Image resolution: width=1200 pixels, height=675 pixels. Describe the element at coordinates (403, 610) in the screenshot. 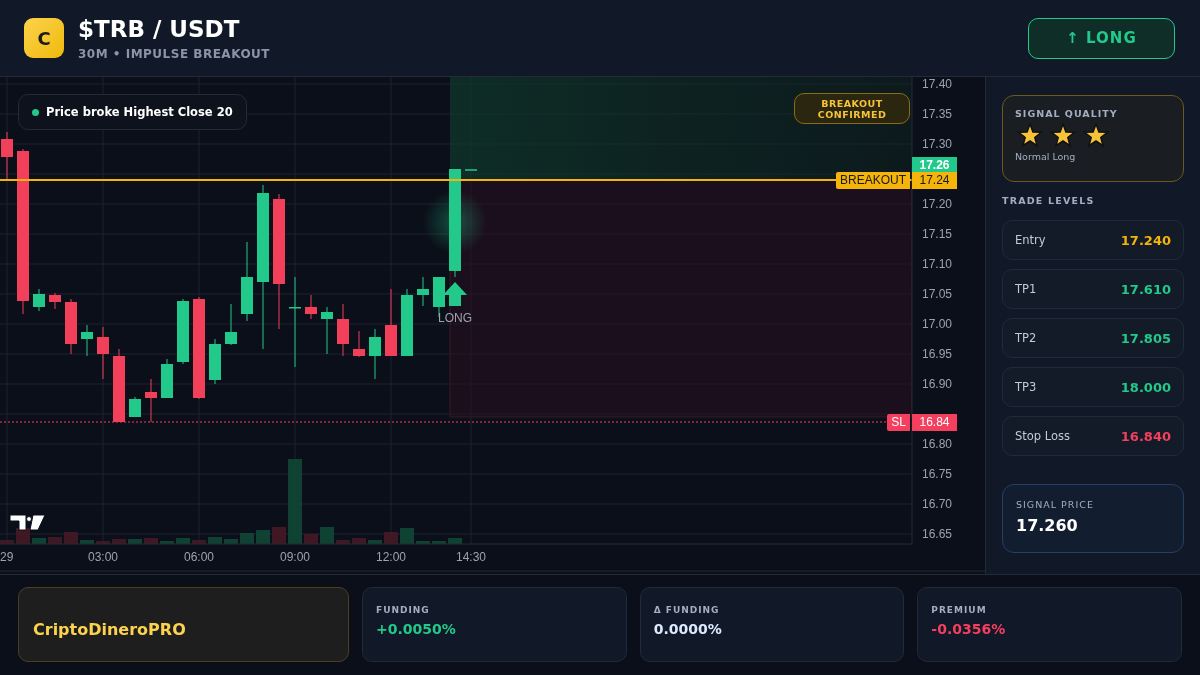

I see `stat-label: FUNDING` at that location.